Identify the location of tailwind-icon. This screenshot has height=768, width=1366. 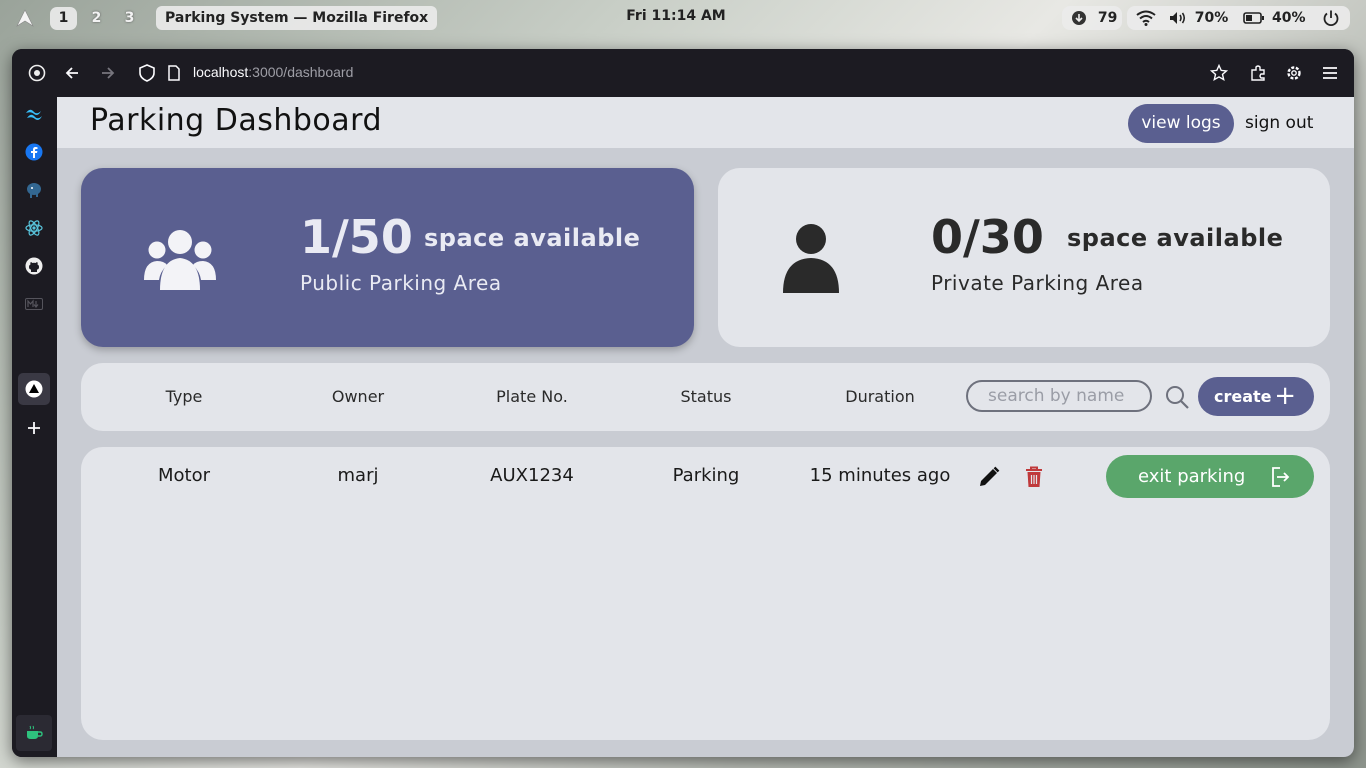
(34, 114).